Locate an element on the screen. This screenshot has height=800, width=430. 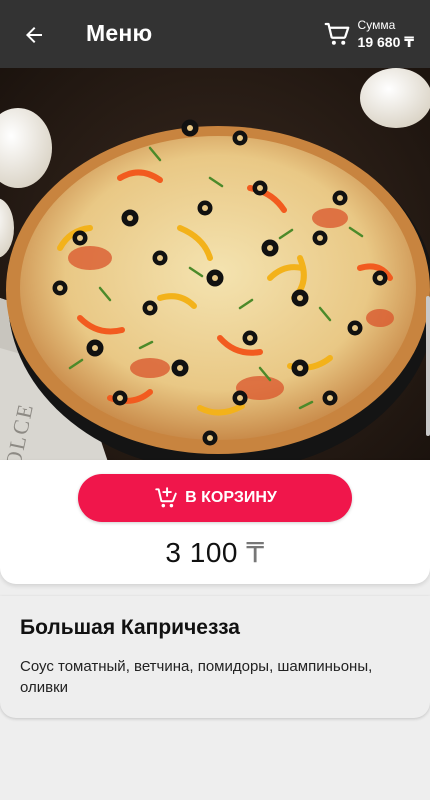
cart-caption: Сумма is located at coordinates (376, 25).